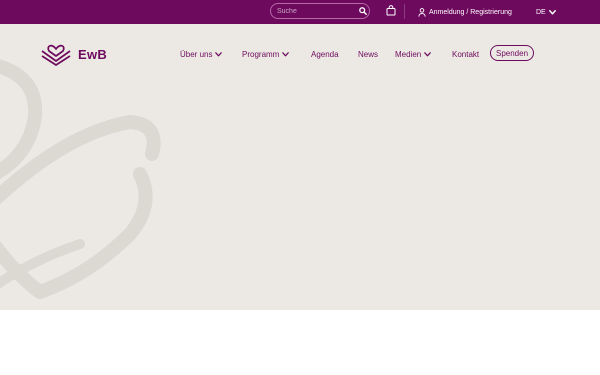 This screenshot has width=600, height=375. I want to click on login-link: Anmeldung / Registrierung, so click(465, 12).